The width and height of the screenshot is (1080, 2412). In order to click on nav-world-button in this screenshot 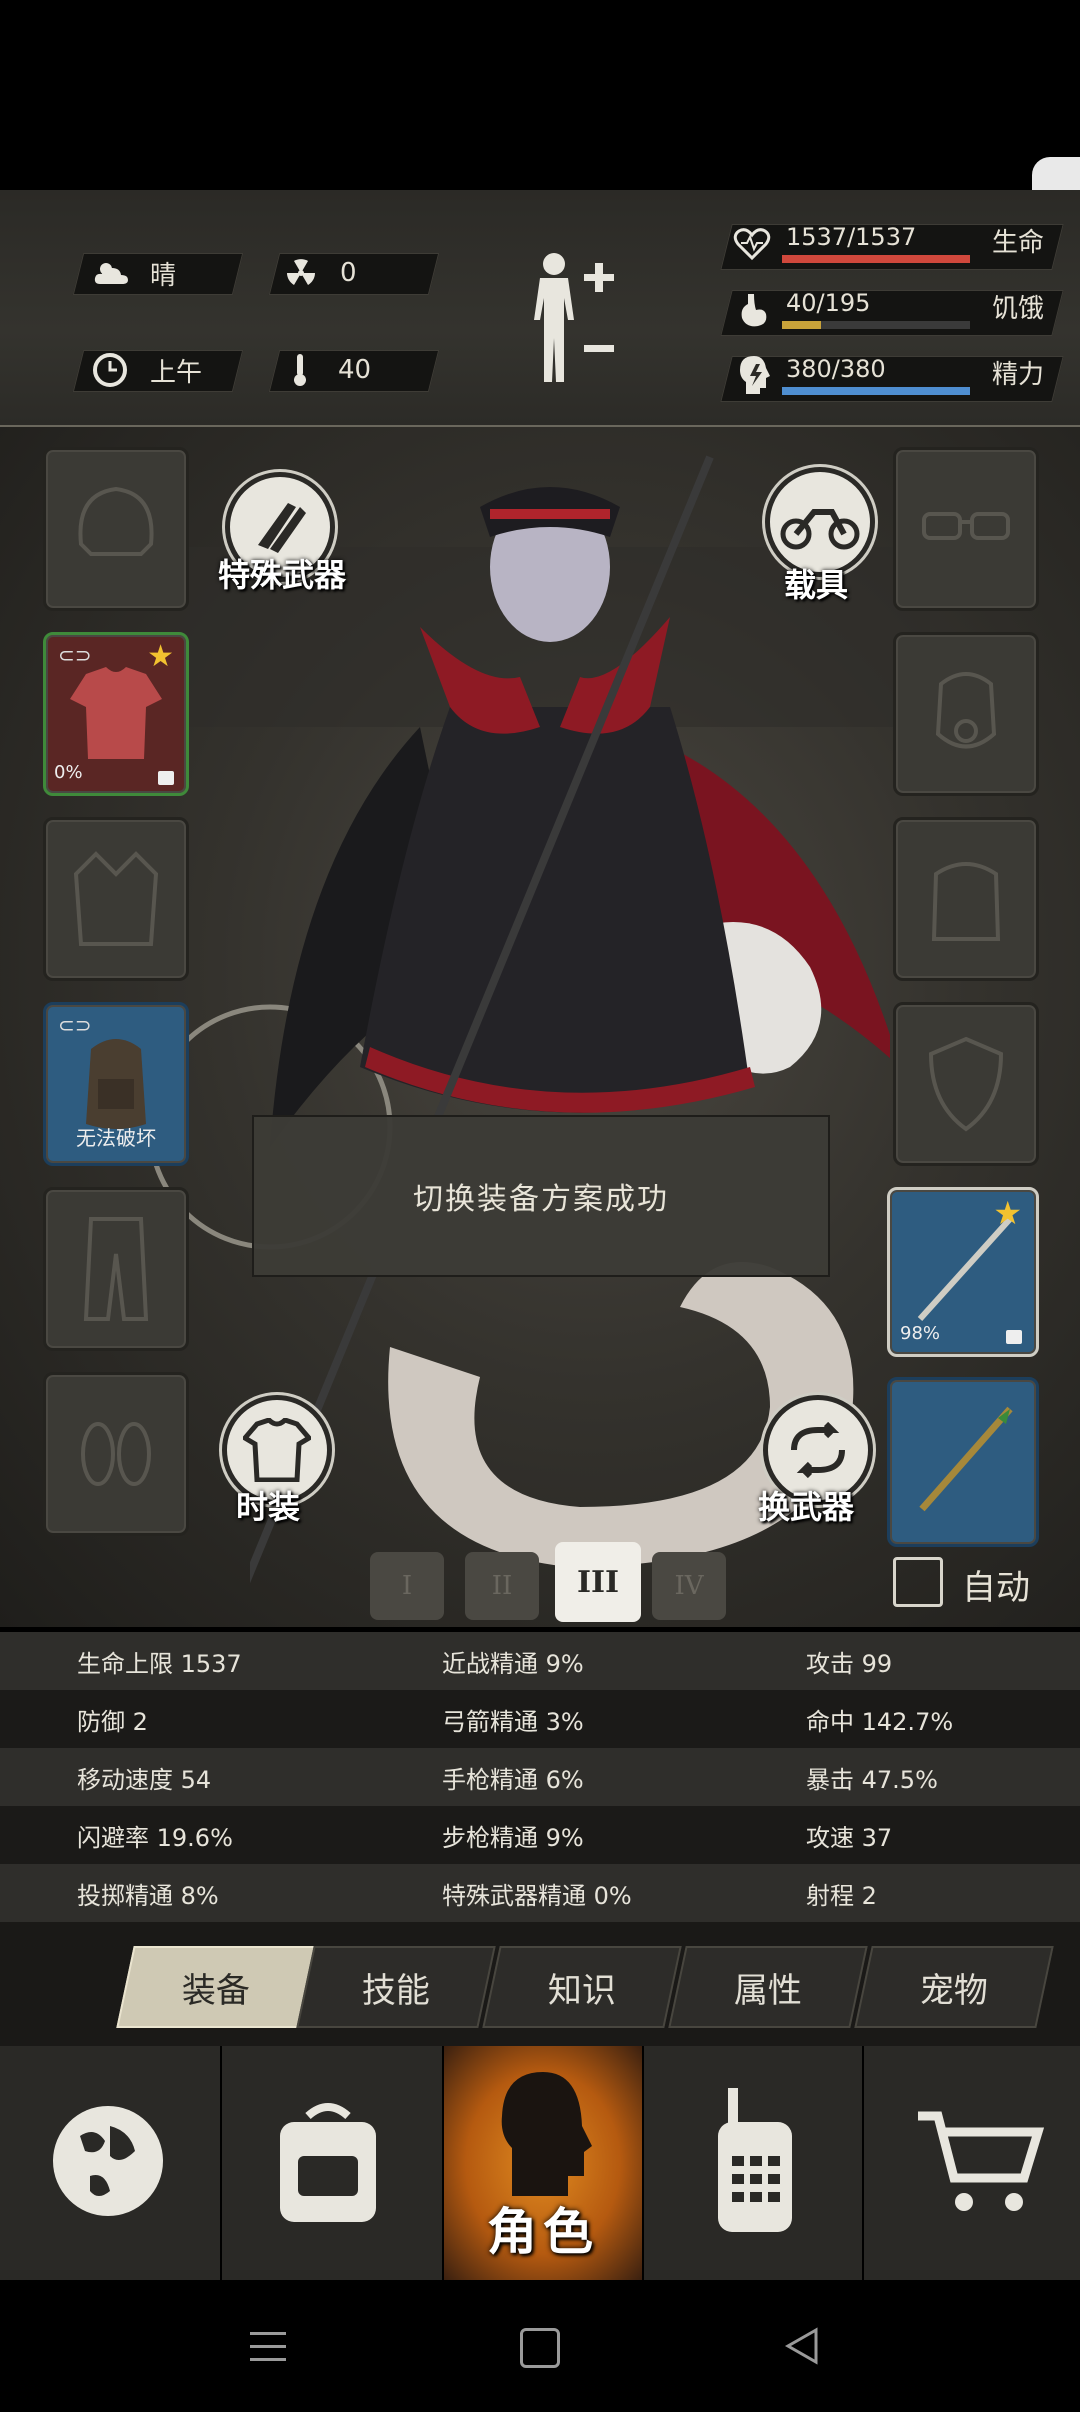, I will do `click(110, 2163)`.